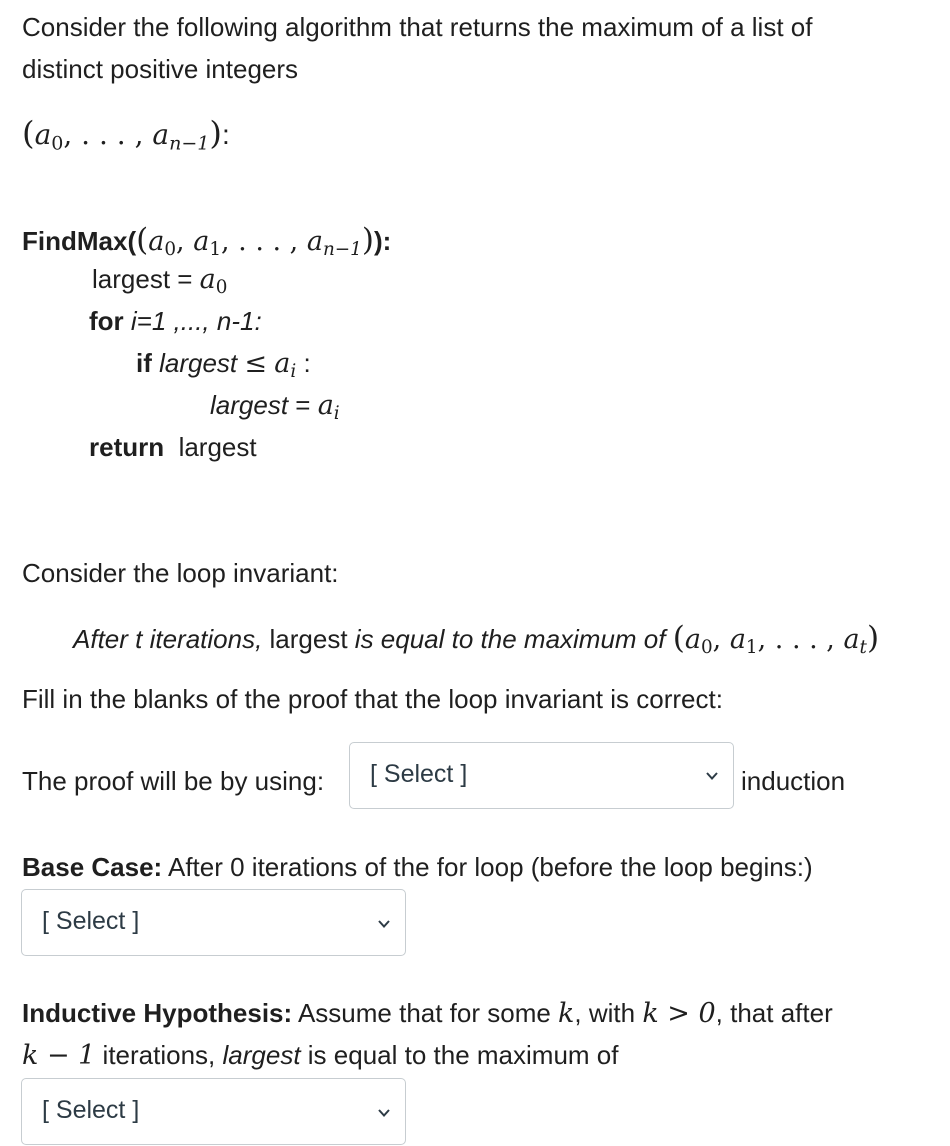 The height and width of the screenshot is (1146, 950). What do you see at coordinates (275, 407) in the screenshot?
I see `algorithm-line-assign: largest = ai` at bounding box center [275, 407].